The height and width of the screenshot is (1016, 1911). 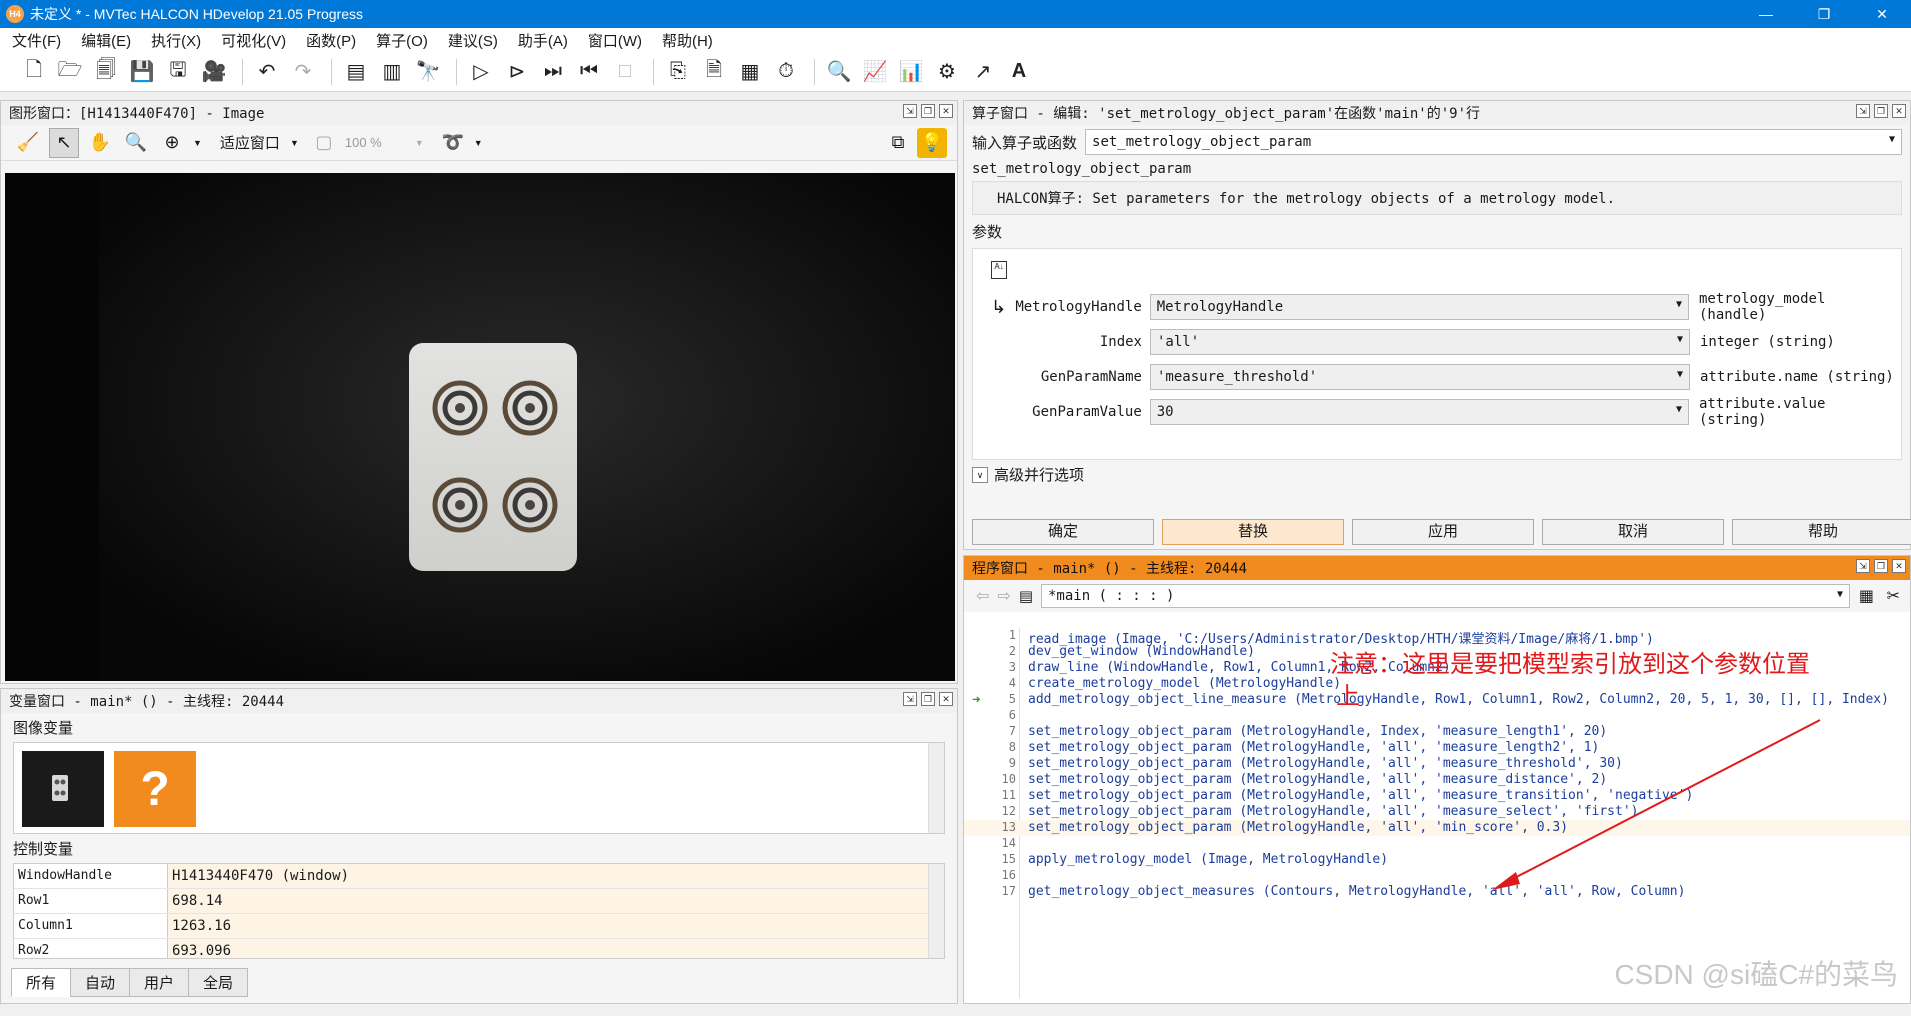 What do you see at coordinates (553, 72) in the screenshot?
I see `step-into-icon: ⏭` at bounding box center [553, 72].